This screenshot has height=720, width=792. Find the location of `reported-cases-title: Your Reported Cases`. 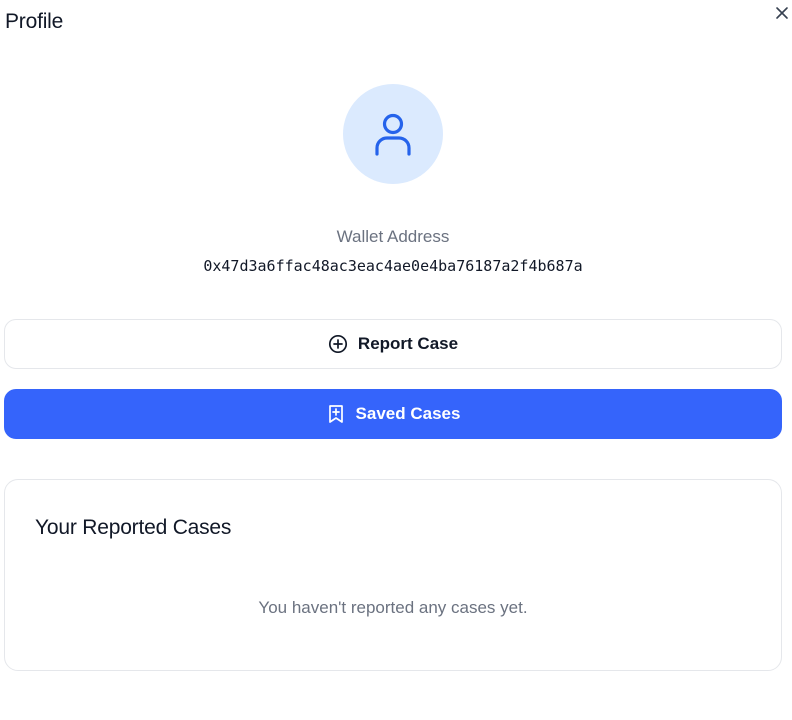

reported-cases-title: Your Reported Cases is located at coordinates (133, 527).